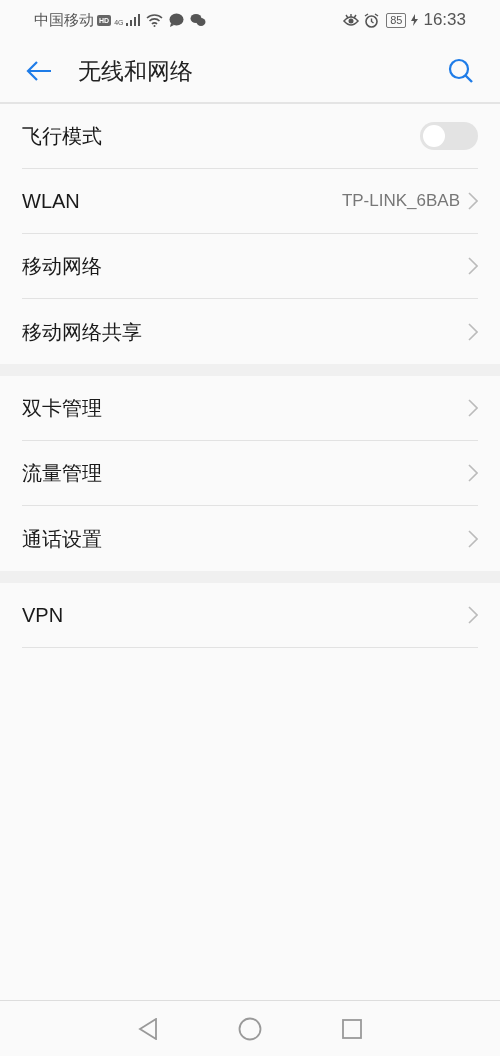 This screenshot has height=1056, width=500. Describe the element at coordinates (155, 20) in the screenshot. I see `wifi-icon` at that location.